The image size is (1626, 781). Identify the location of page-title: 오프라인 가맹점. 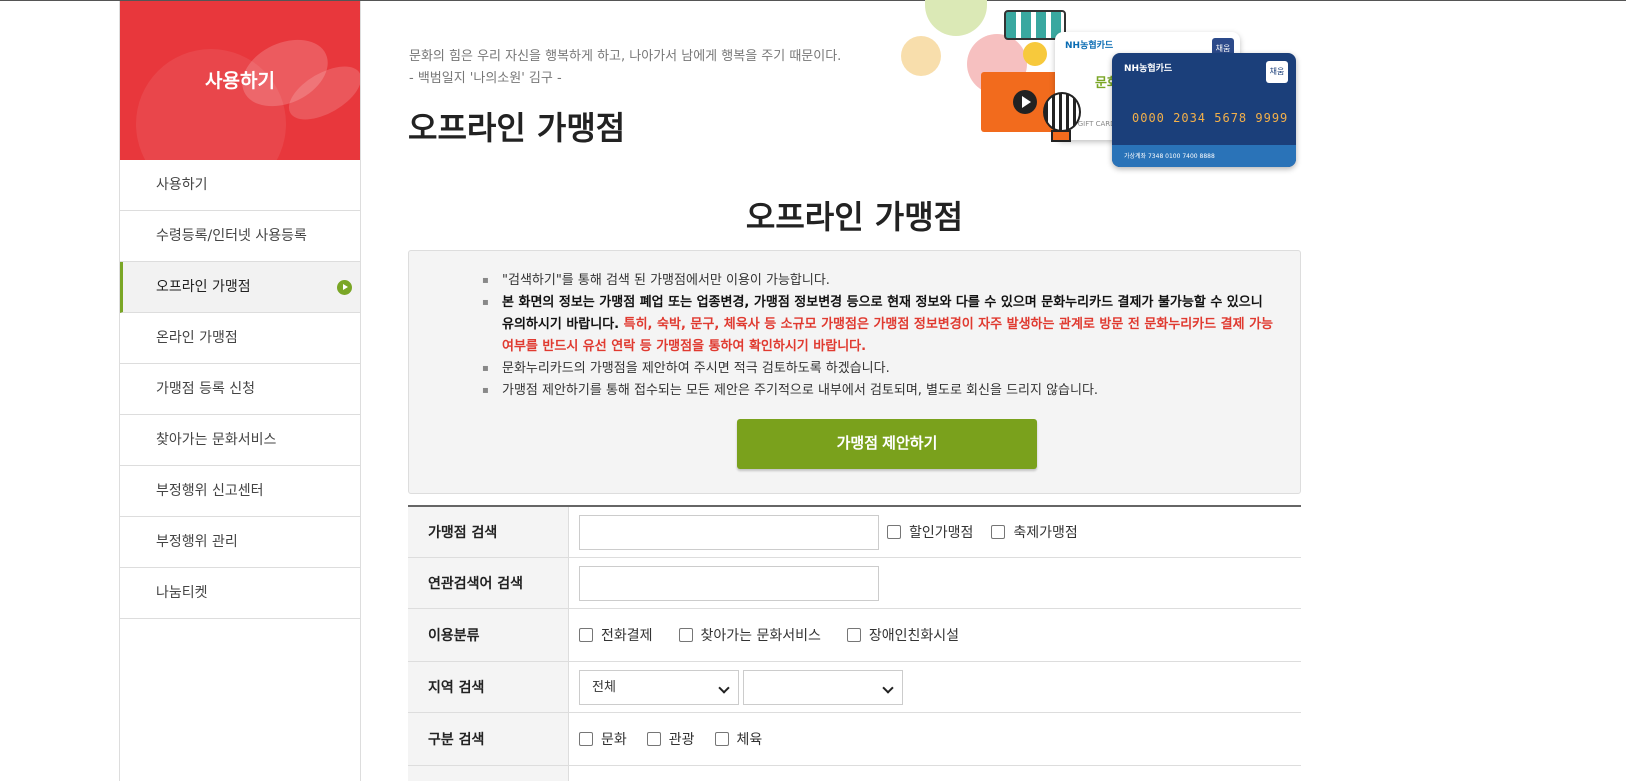
(517, 128).